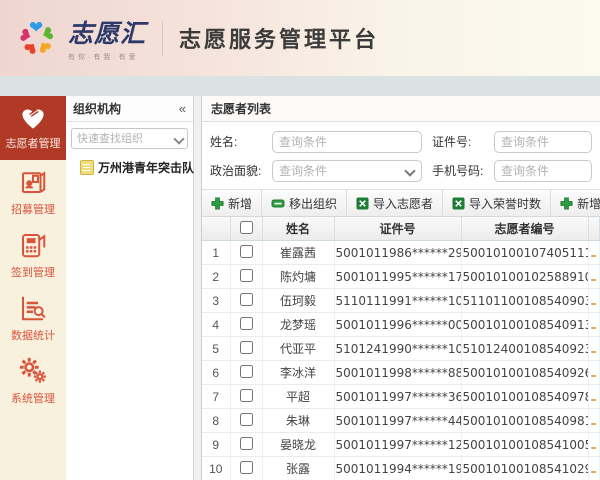 The height and width of the screenshot is (480, 600). What do you see at coordinates (33, 371) in the screenshot?
I see `gears-icon` at bounding box center [33, 371].